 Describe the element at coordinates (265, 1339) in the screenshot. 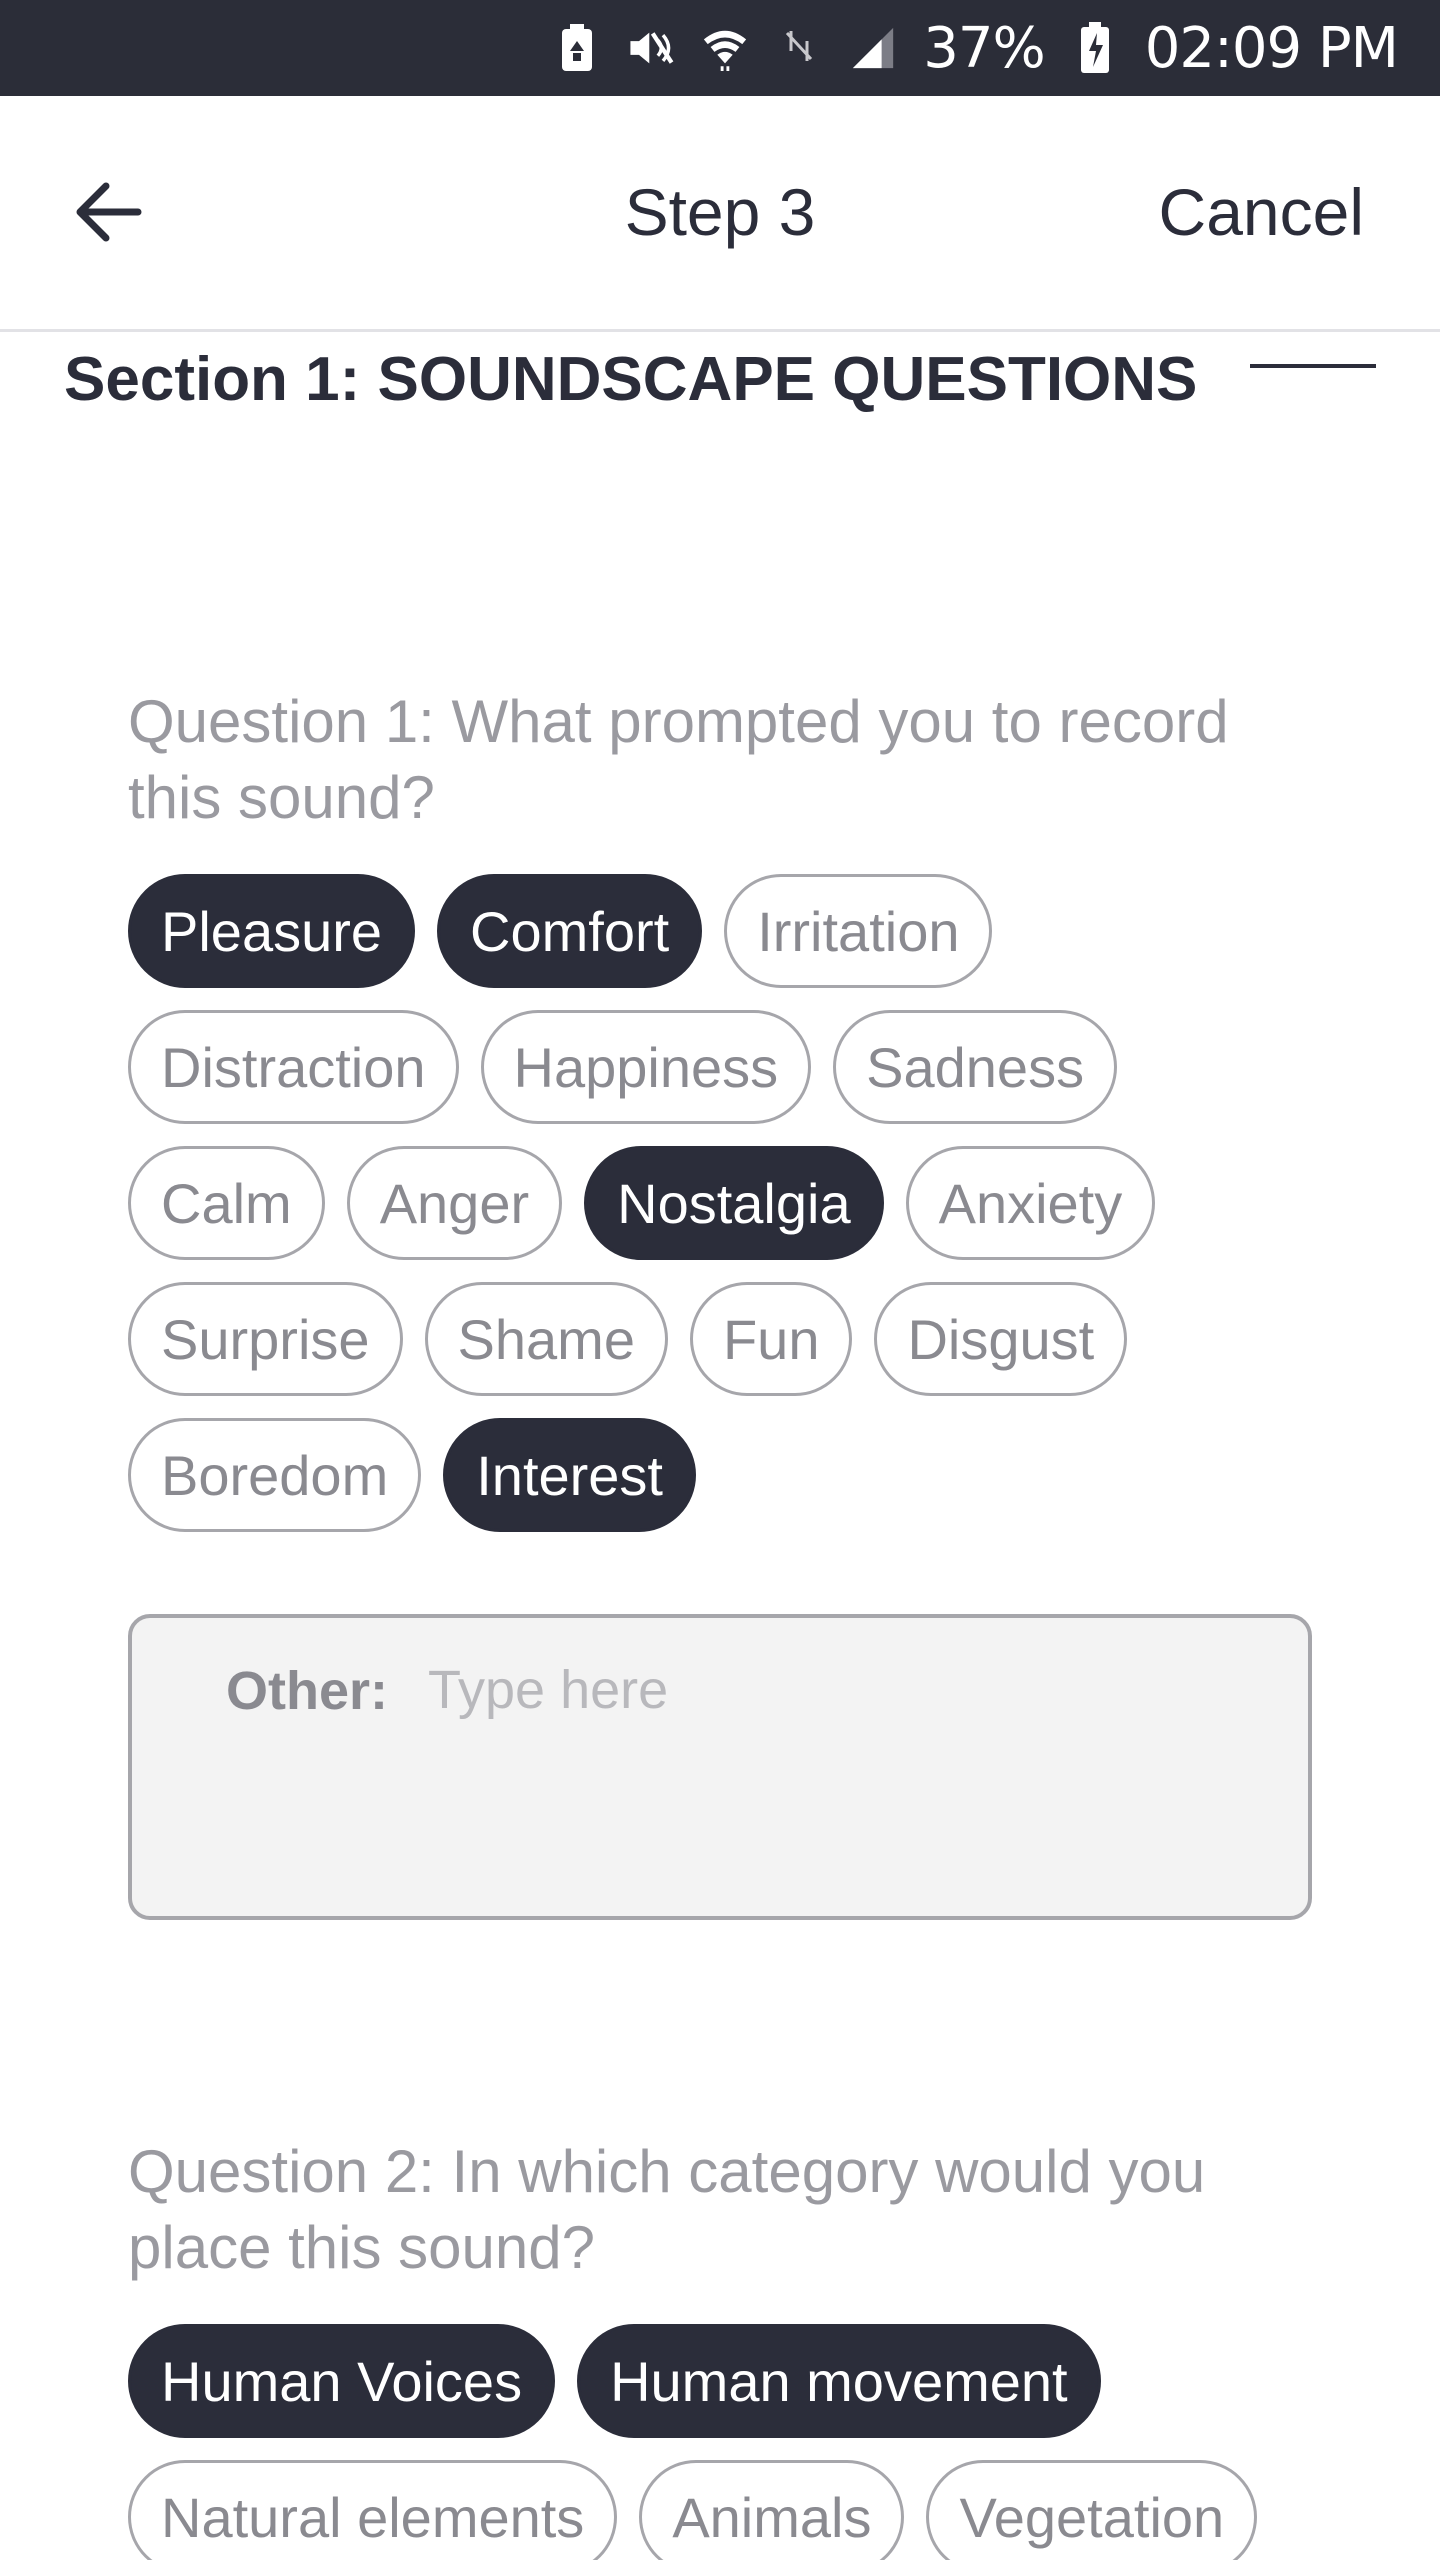

I see `option-chip-surprise: Surprise` at that location.